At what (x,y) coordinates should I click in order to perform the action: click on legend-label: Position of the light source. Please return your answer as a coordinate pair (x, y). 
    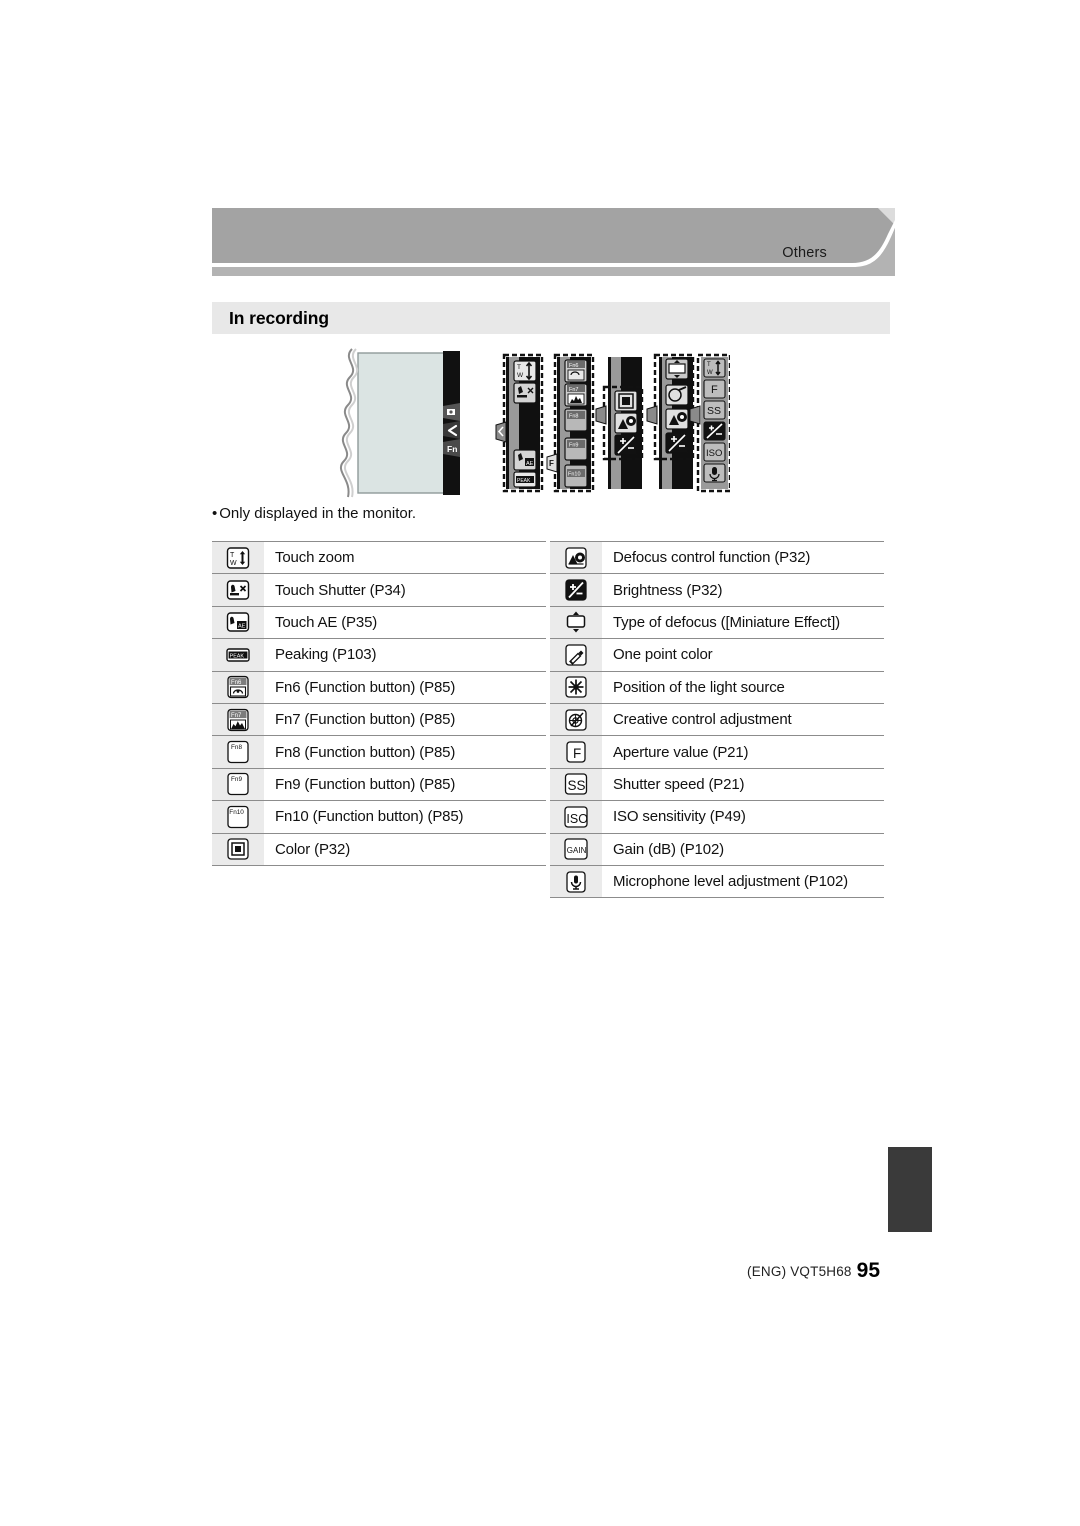
    Looking at the image, I should click on (743, 687).